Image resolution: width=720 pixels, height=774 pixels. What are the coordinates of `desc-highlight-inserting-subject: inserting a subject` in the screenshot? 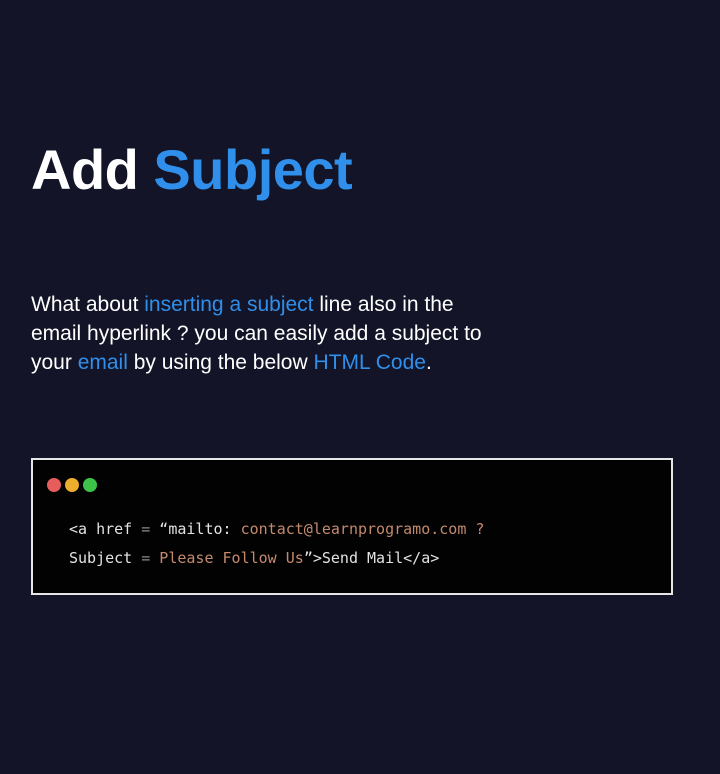 It's located at (229, 304).